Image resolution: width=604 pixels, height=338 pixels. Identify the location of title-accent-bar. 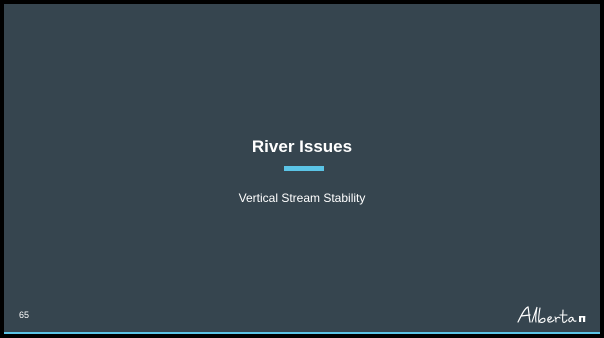
(304, 168).